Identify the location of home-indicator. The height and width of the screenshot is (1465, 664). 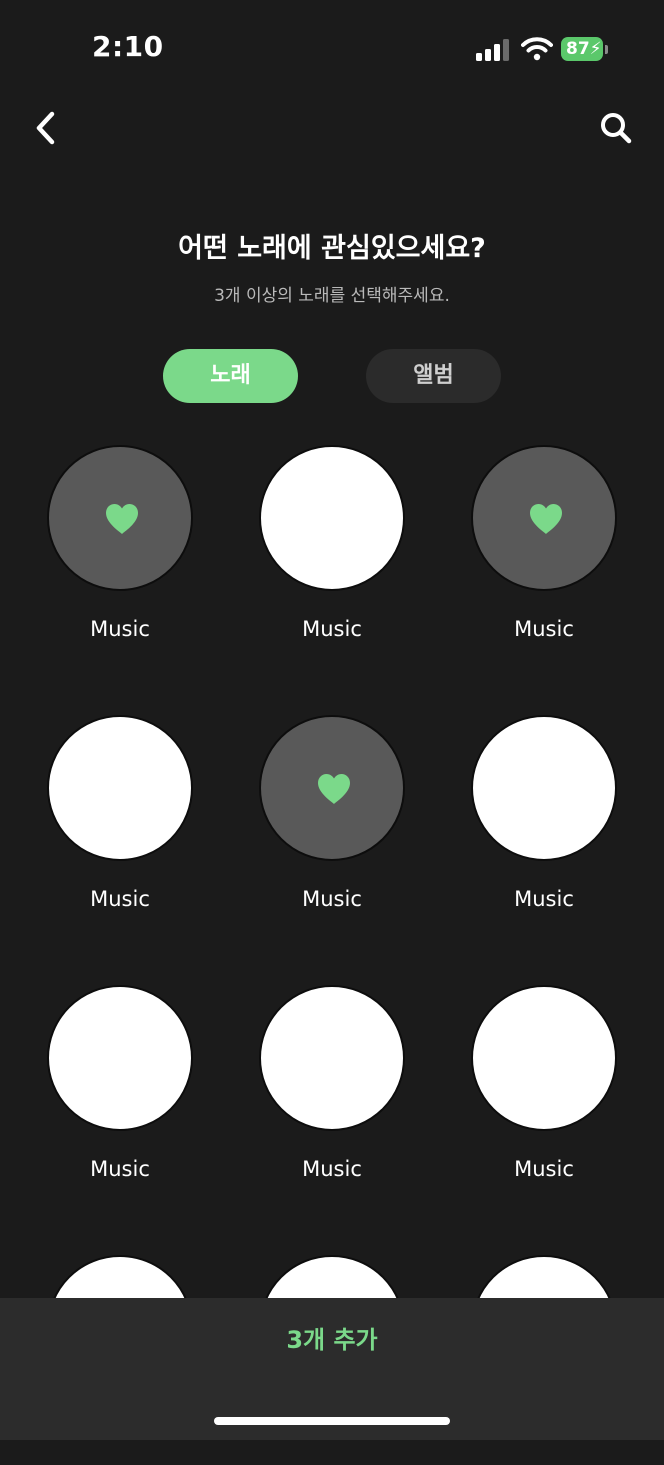
(332, 1421).